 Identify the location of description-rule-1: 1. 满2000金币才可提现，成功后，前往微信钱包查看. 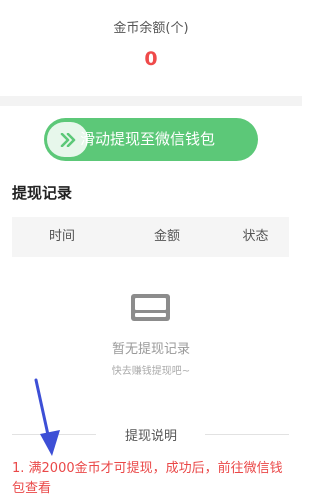
(147, 478).